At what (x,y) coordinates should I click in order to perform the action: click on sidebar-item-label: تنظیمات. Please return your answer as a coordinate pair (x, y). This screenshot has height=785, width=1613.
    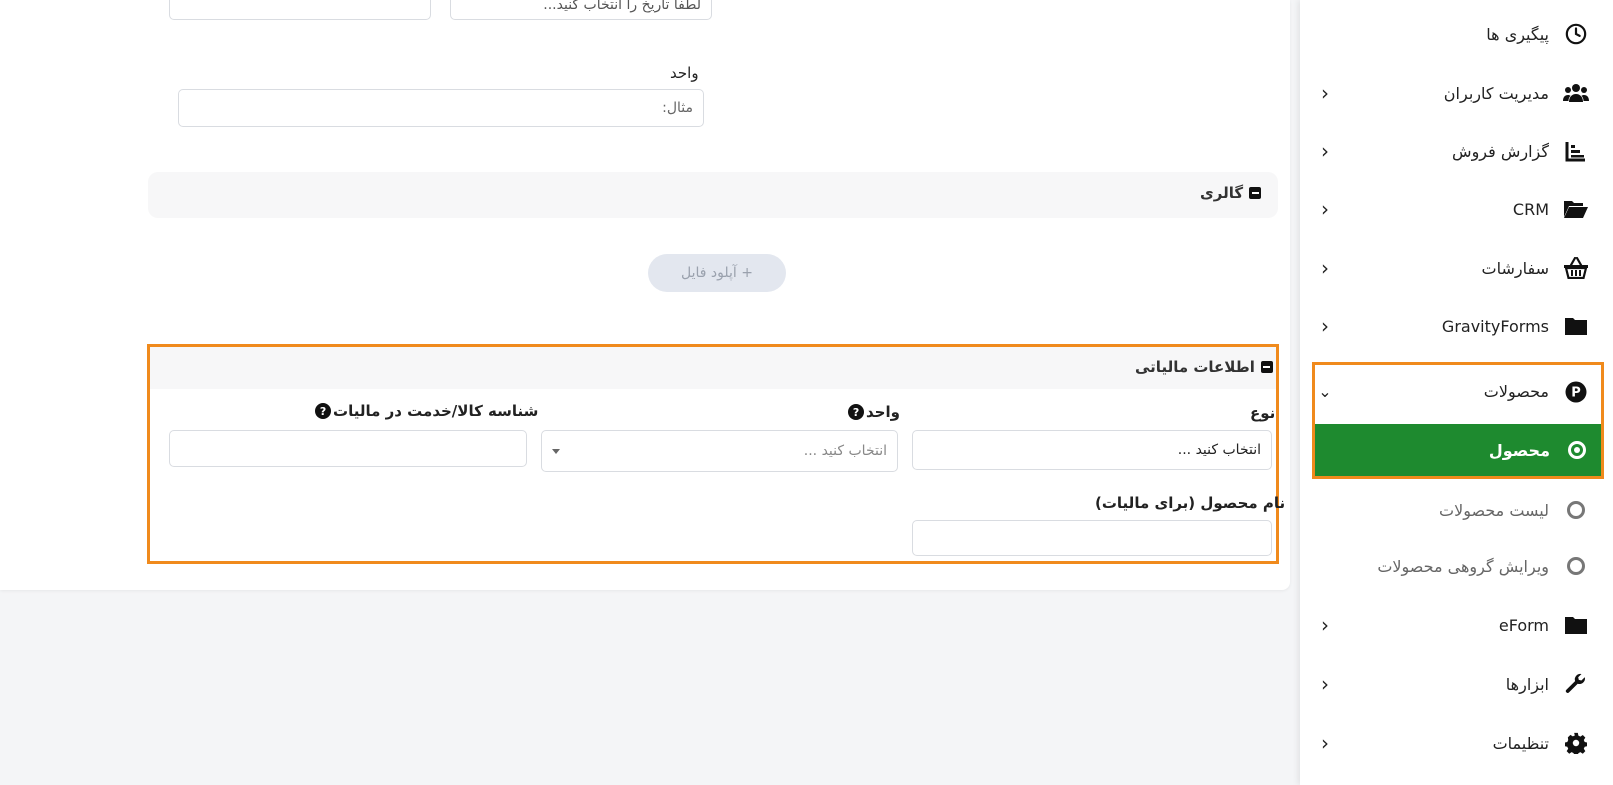
    Looking at the image, I should click on (1520, 743).